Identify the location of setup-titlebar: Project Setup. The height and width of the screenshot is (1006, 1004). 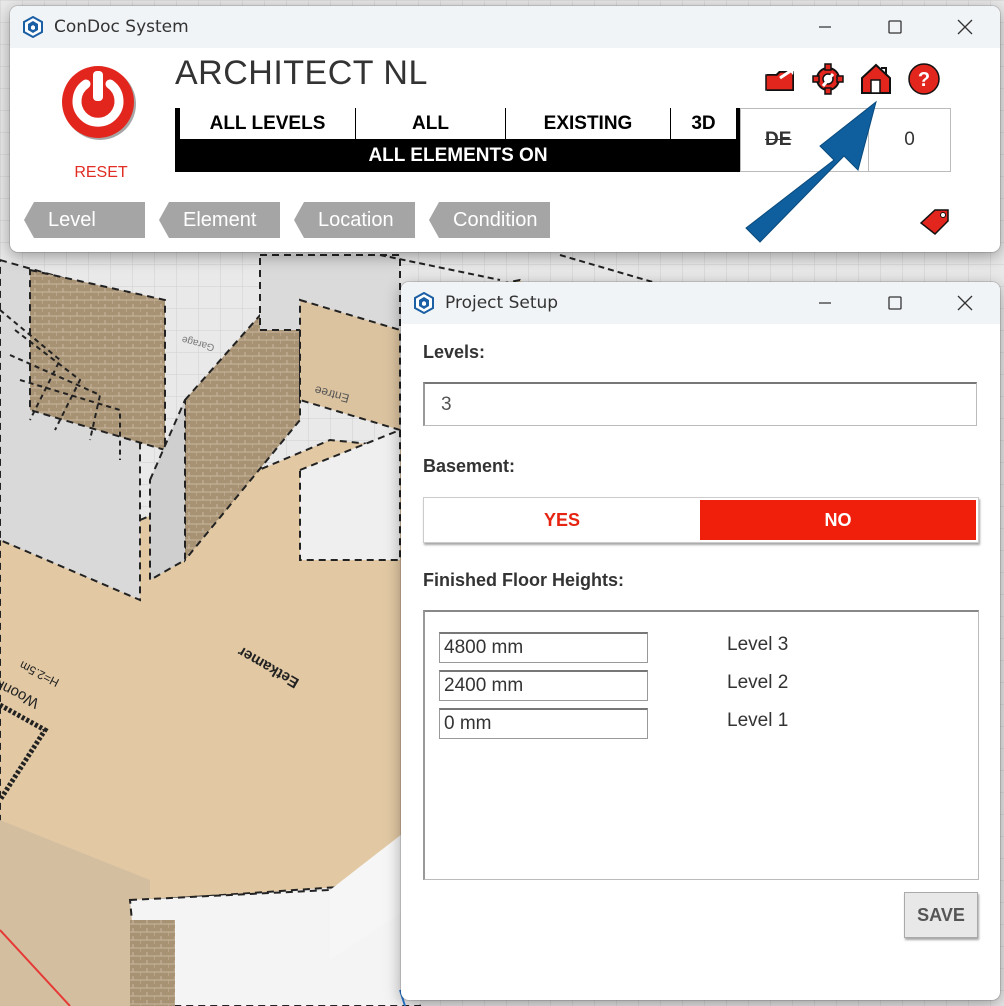
(700, 303).